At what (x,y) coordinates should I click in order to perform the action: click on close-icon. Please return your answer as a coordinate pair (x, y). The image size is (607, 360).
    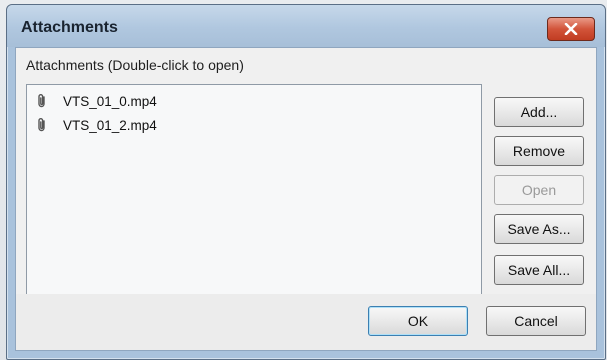
    Looking at the image, I should click on (571, 29).